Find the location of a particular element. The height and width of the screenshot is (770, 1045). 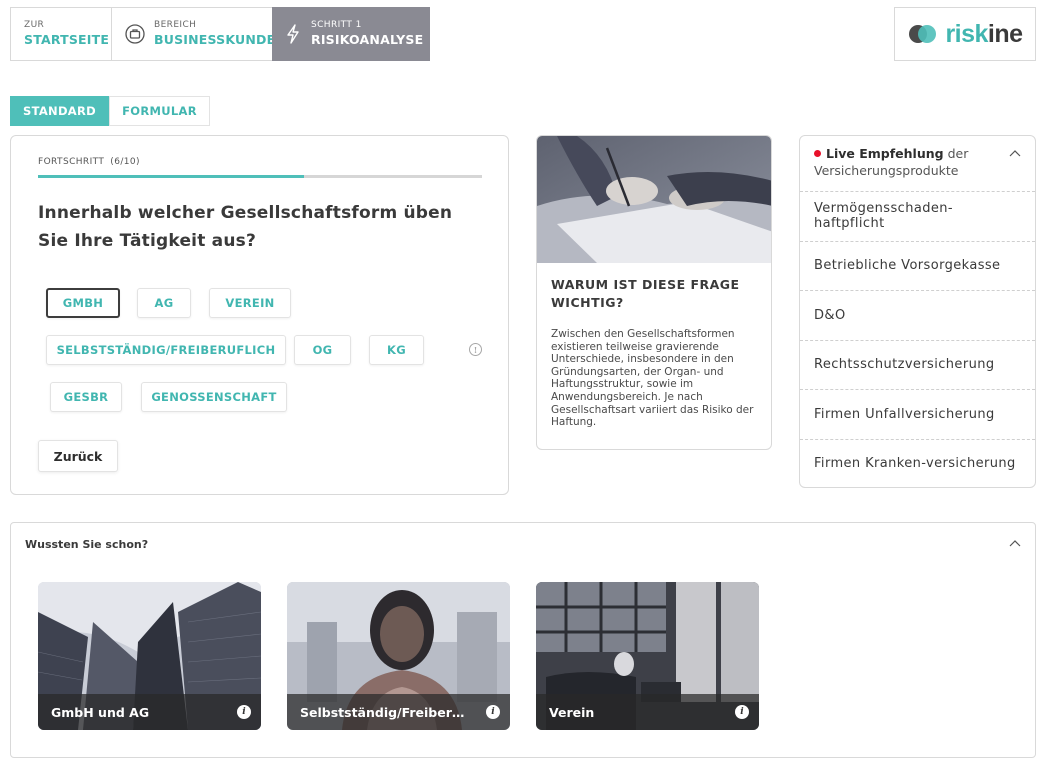

recommendation-item: Firmen Kranken-versicherung is located at coordinates (917, 463).